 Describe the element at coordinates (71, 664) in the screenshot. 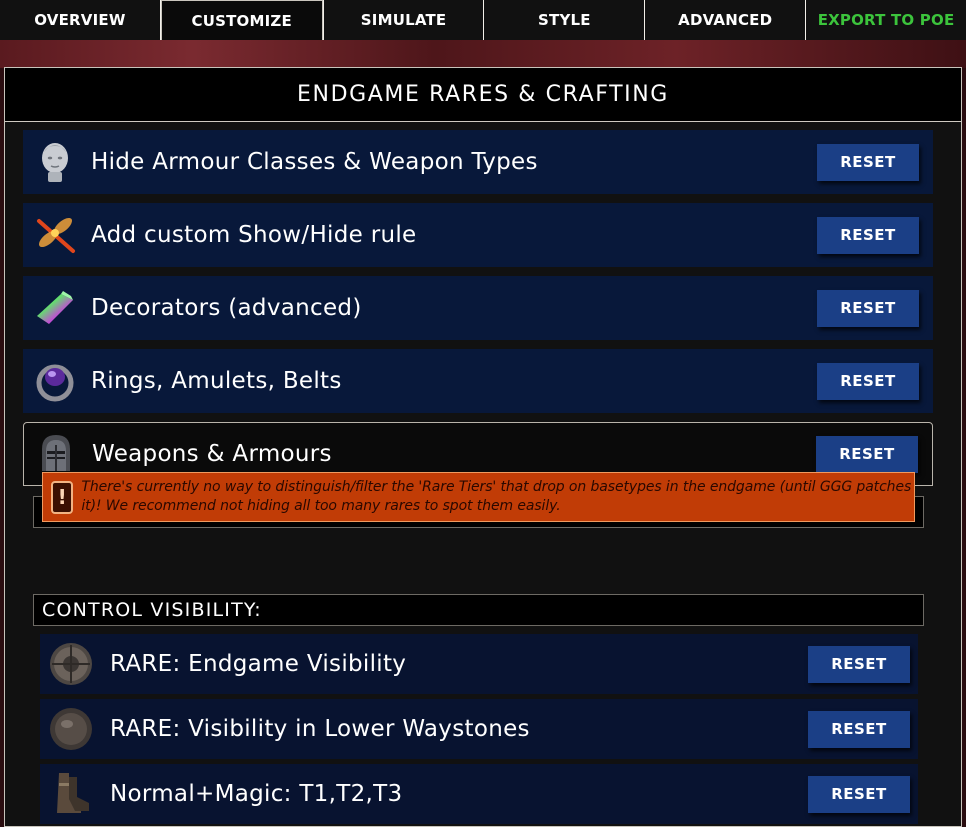

I see `round-shield-icon` at that location.